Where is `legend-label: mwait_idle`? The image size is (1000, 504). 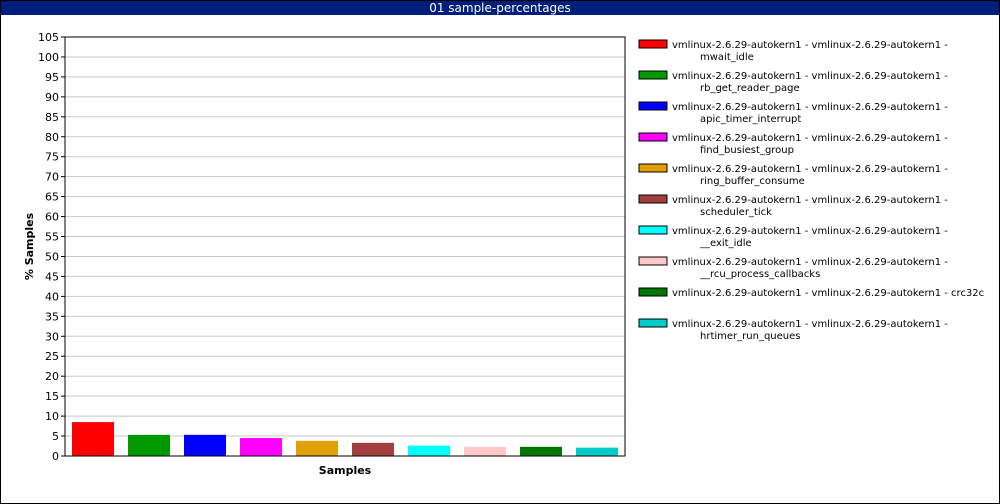
legend-label: mwait_idle is located at coordinates (727, 57).